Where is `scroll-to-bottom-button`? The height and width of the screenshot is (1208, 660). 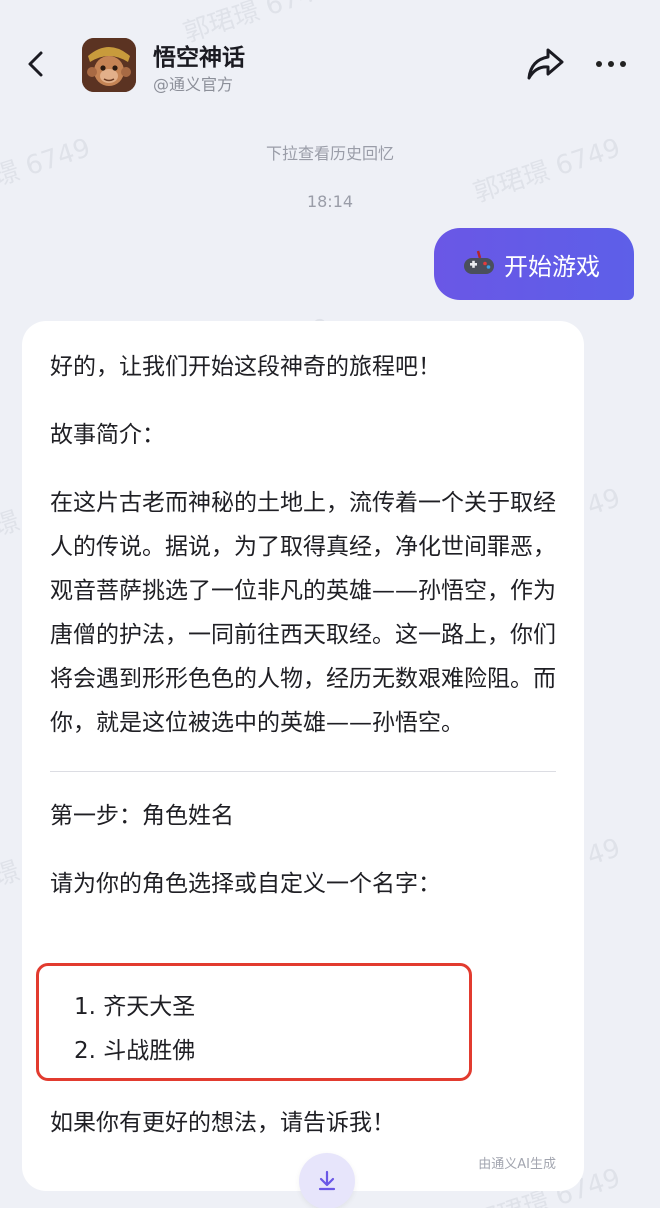
scroll-to-bottom-button is located at coordinates (327, 1180).